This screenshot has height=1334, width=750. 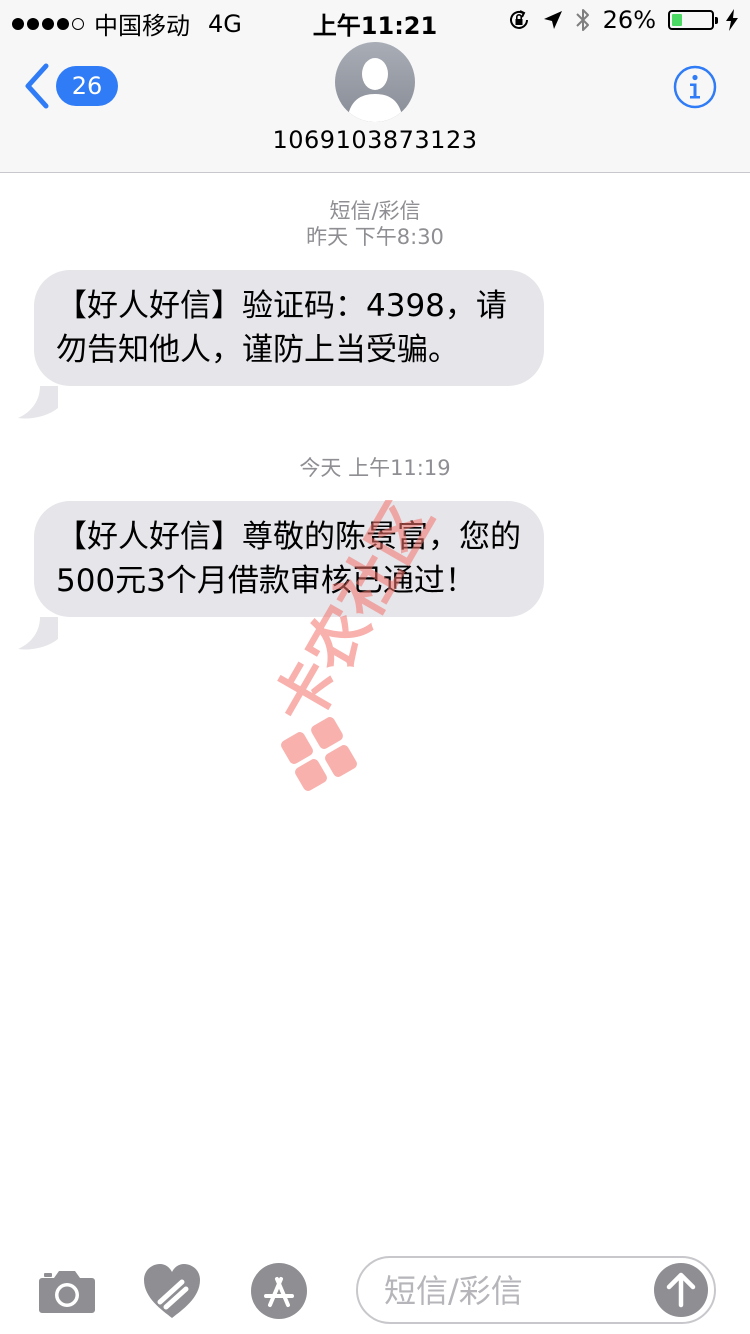 I want to click on info-icon, so click(x=695, y=87).